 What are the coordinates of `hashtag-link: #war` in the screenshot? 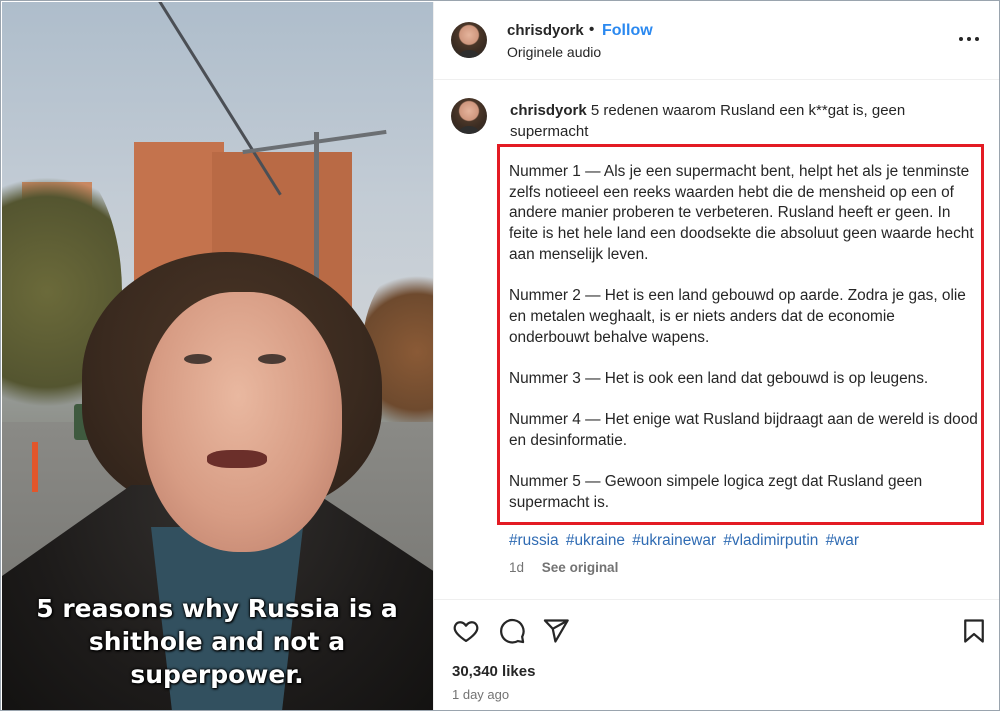 It's located at (842, 540).